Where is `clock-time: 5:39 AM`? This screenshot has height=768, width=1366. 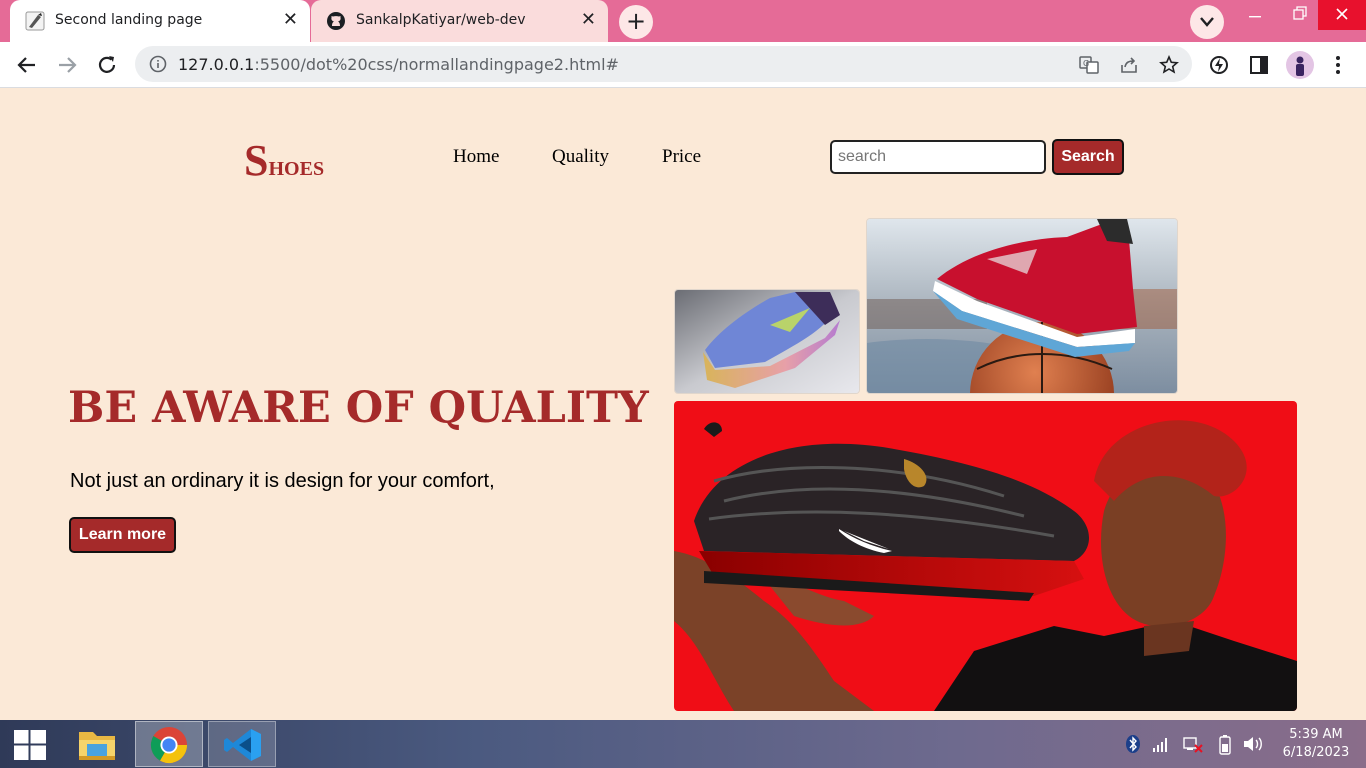
clock-time: 5:39 AM is located at coordinates (1316, 734).